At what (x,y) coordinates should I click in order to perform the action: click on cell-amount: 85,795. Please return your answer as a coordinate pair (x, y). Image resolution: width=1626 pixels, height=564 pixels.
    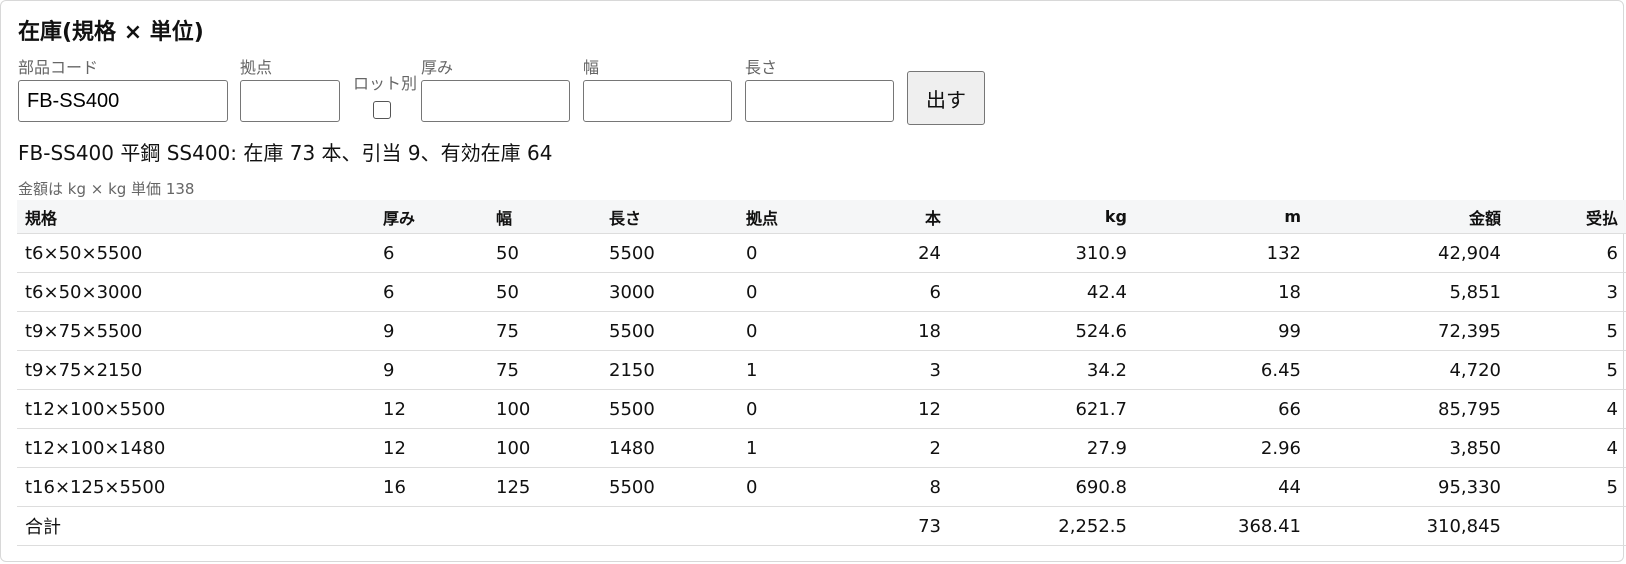
    Looking at the image, I should click on (1409, 409).